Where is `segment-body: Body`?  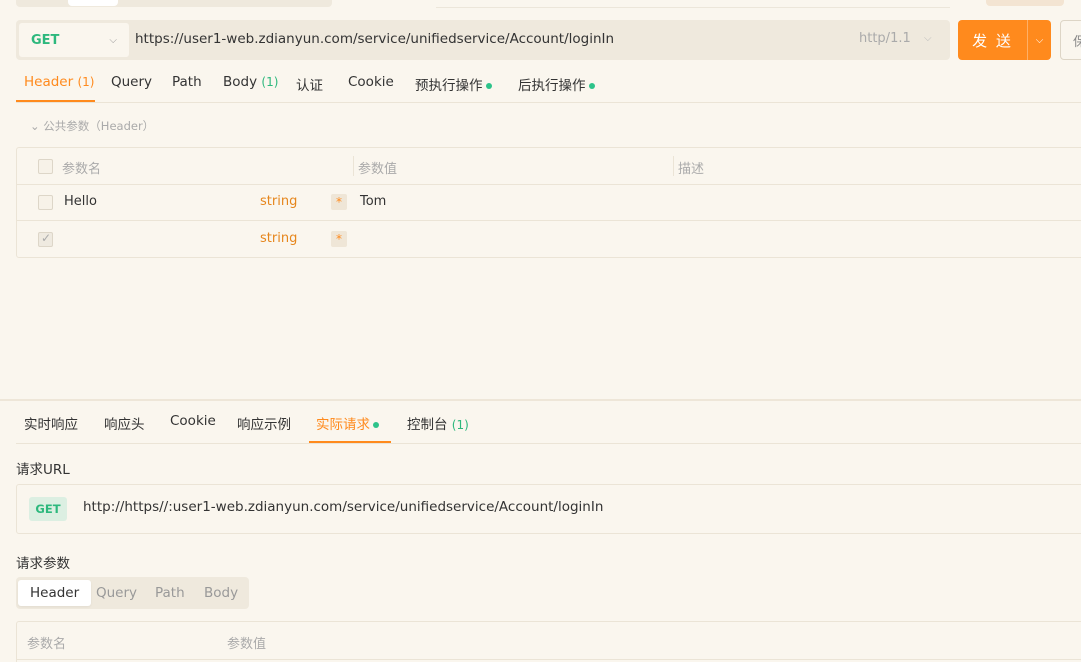 segment-body: Body is located at coordinates (221, 593).